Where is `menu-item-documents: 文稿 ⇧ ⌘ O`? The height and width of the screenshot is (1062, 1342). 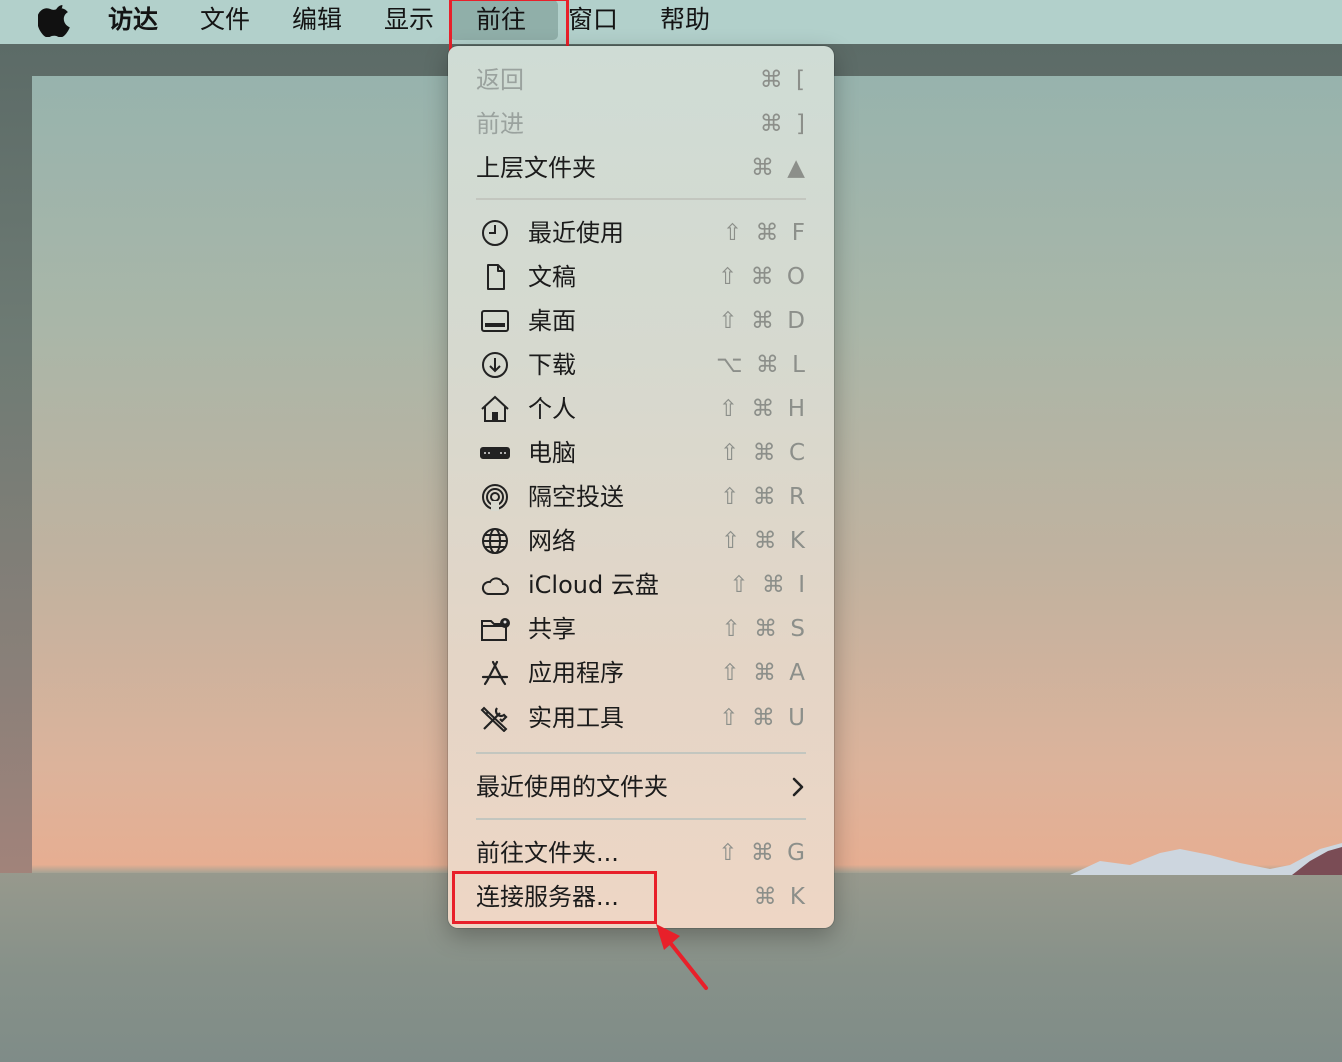
menu-item-documents: 文稿 ⇧ ⌘ O is located at coordinates (641, 277).